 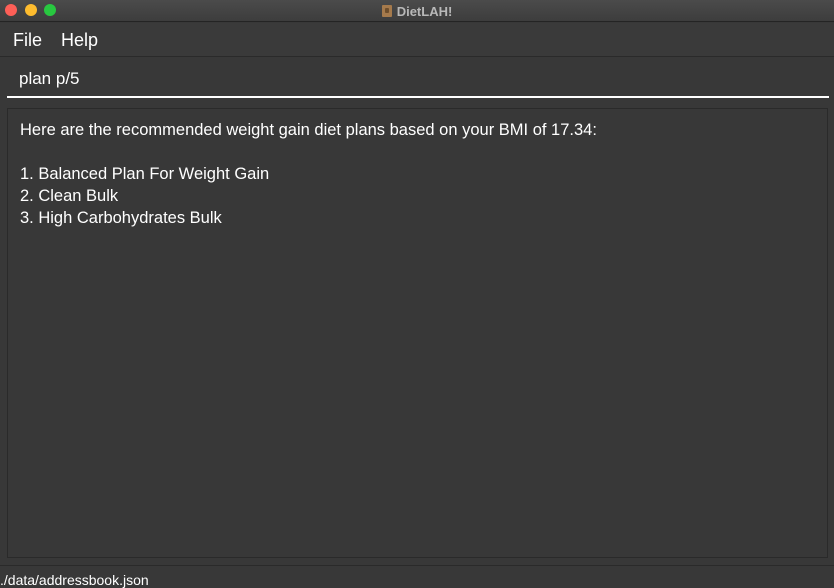 What do you see at coordinates (121, 218) in the screenshot?
I see `result-line-plan-3: 3. High Carbohydrates Bulk` at bounding box center [121, 218].